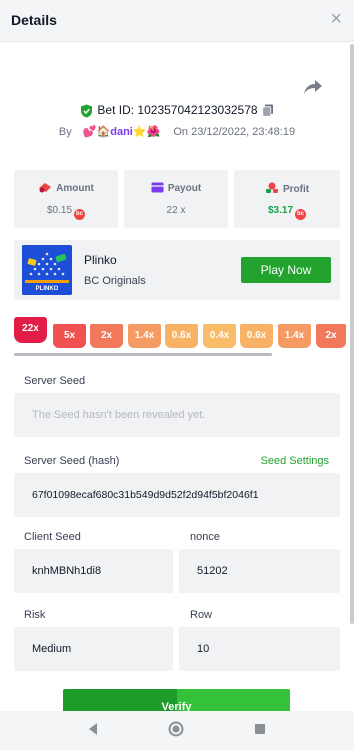 The width and height of the screenshot is (354, 750). What do you see at coordinates (106, 336) in the screenshot?
I see `multiplier-slot-2: 2x` at bounding box center [106, 336].